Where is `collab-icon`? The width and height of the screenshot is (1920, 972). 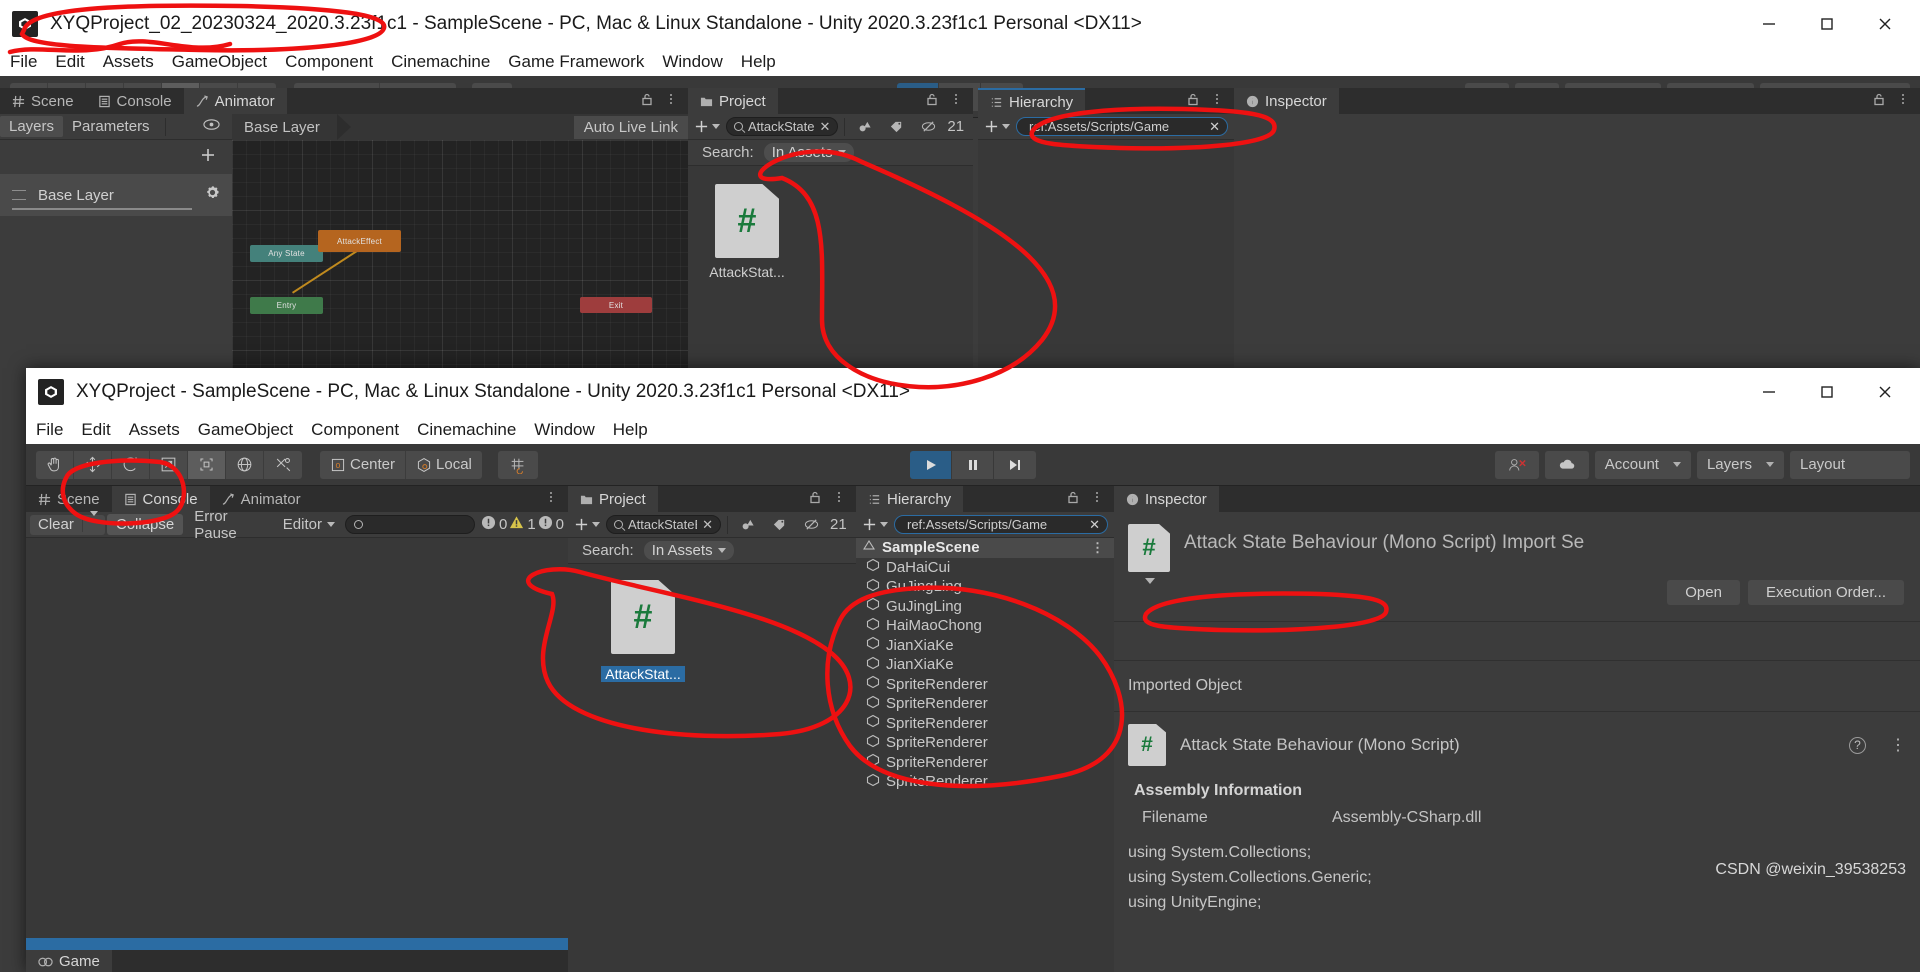
collab-icon is located at coordinates (1516, 464).